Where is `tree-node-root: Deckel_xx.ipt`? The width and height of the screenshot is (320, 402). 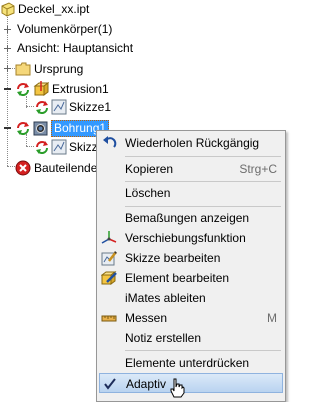 tree-node-root: Deckel_xx.ipt is located at coordinates (100, 9).